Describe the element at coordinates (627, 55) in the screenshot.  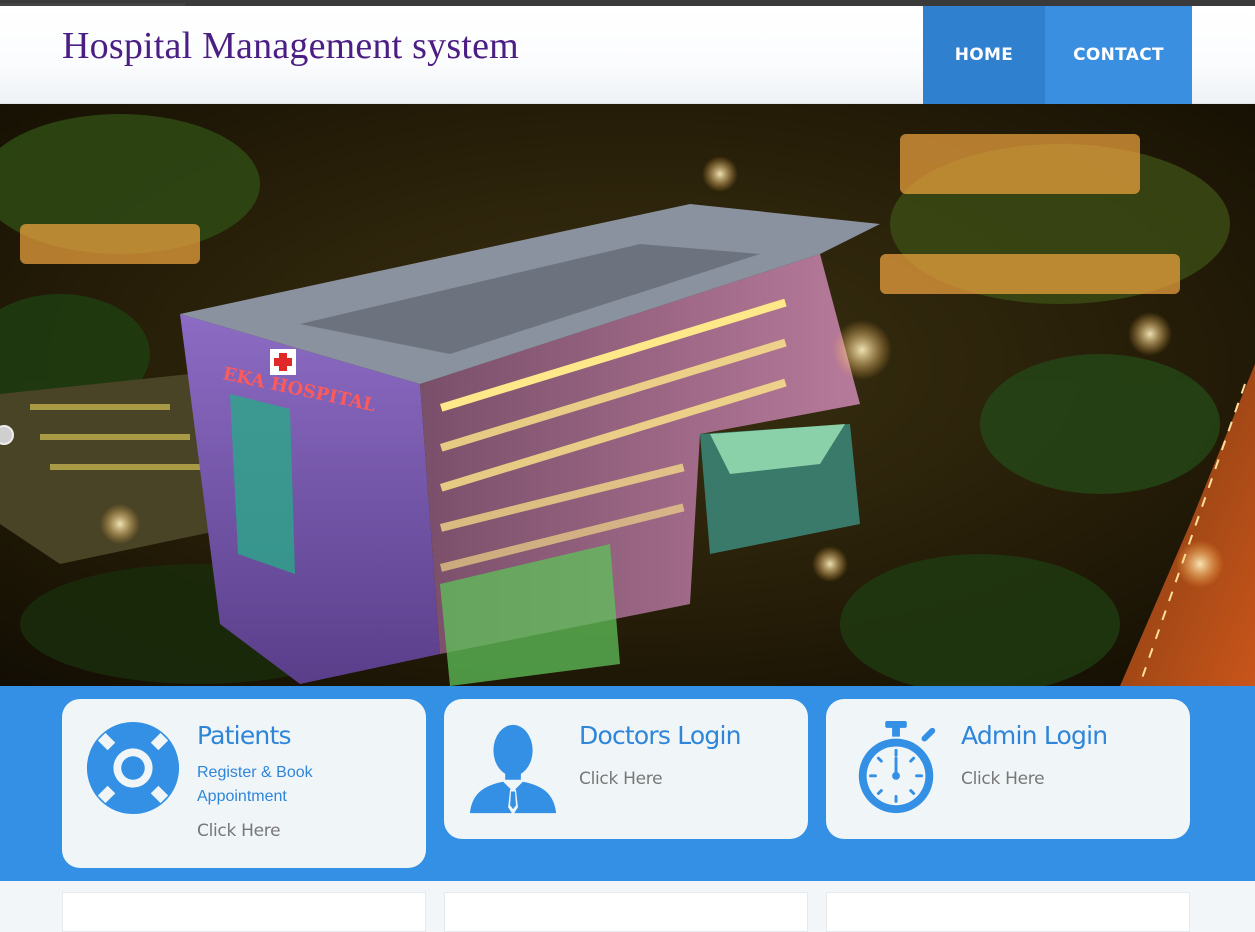
I see `site-header: Hospital Management system HOME CONTACT` at that location.